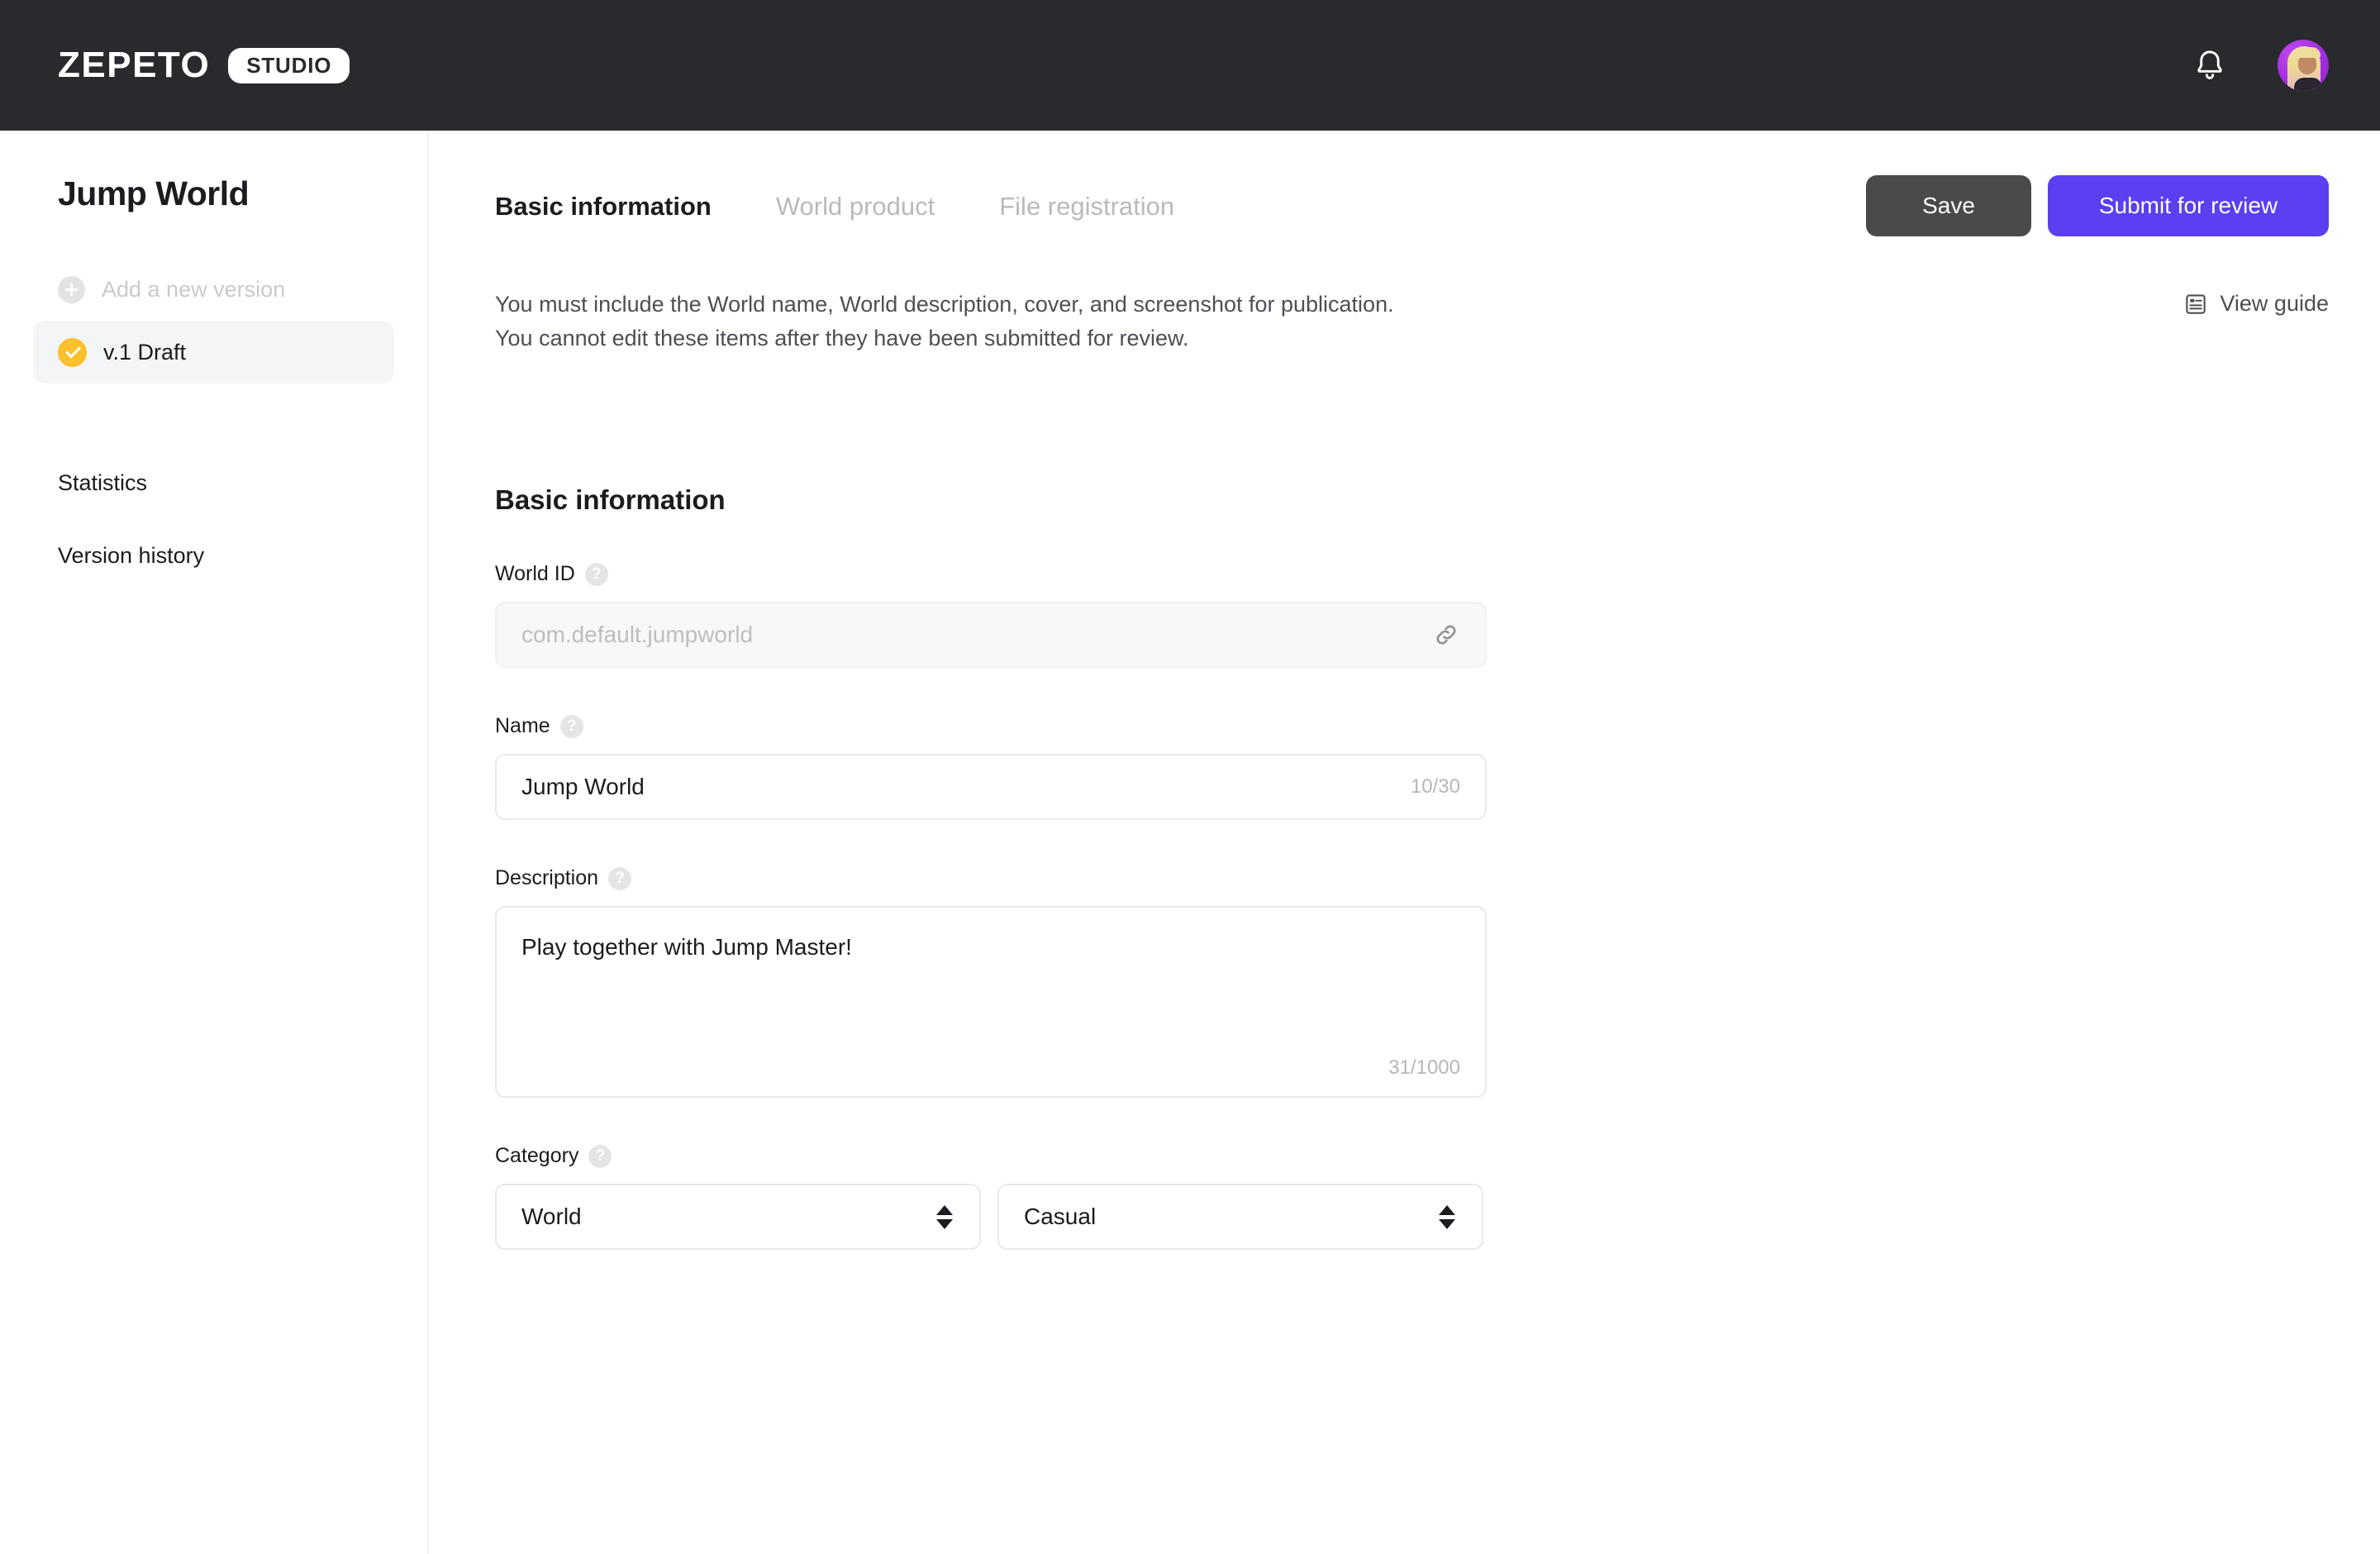 The image size is (2380, 1554). Describe the element at coordinates (583, 787) in the screenshot. I see `name-input-value: Jump World` at that location.